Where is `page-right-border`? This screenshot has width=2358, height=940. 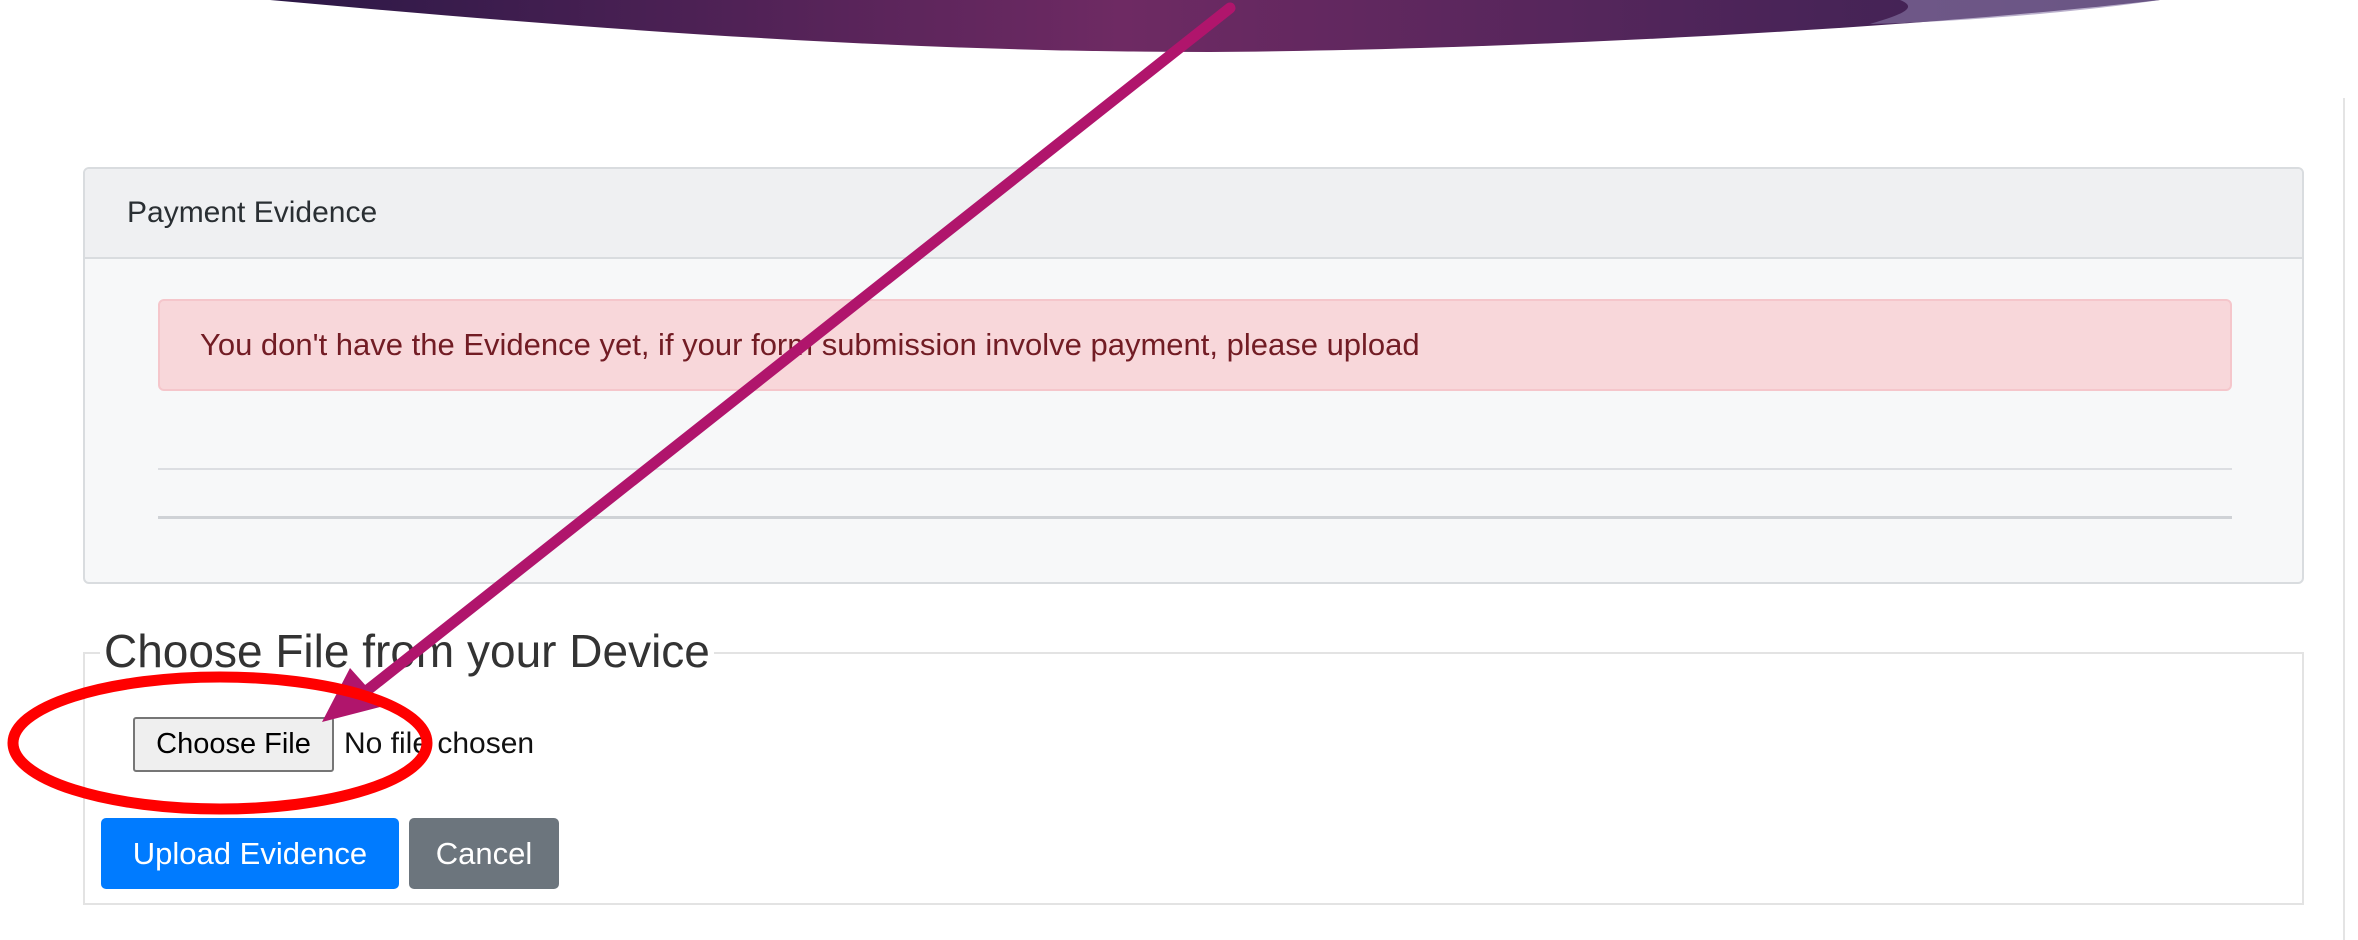 page-right-border is located at coordinates (2344, 519).